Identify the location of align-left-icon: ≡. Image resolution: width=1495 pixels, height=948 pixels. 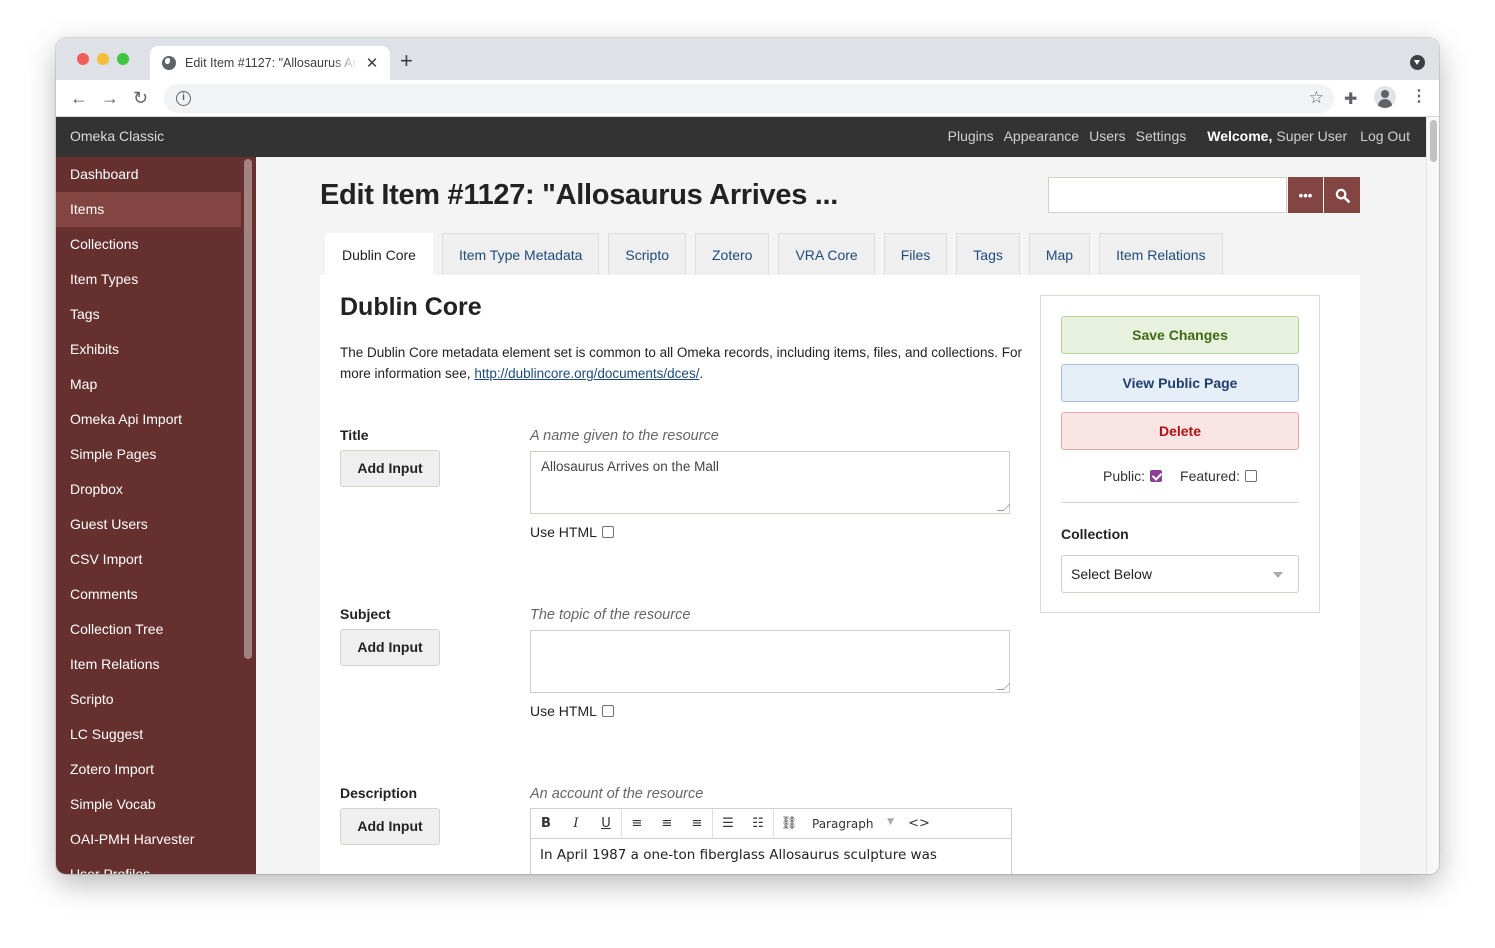
(637, 823).